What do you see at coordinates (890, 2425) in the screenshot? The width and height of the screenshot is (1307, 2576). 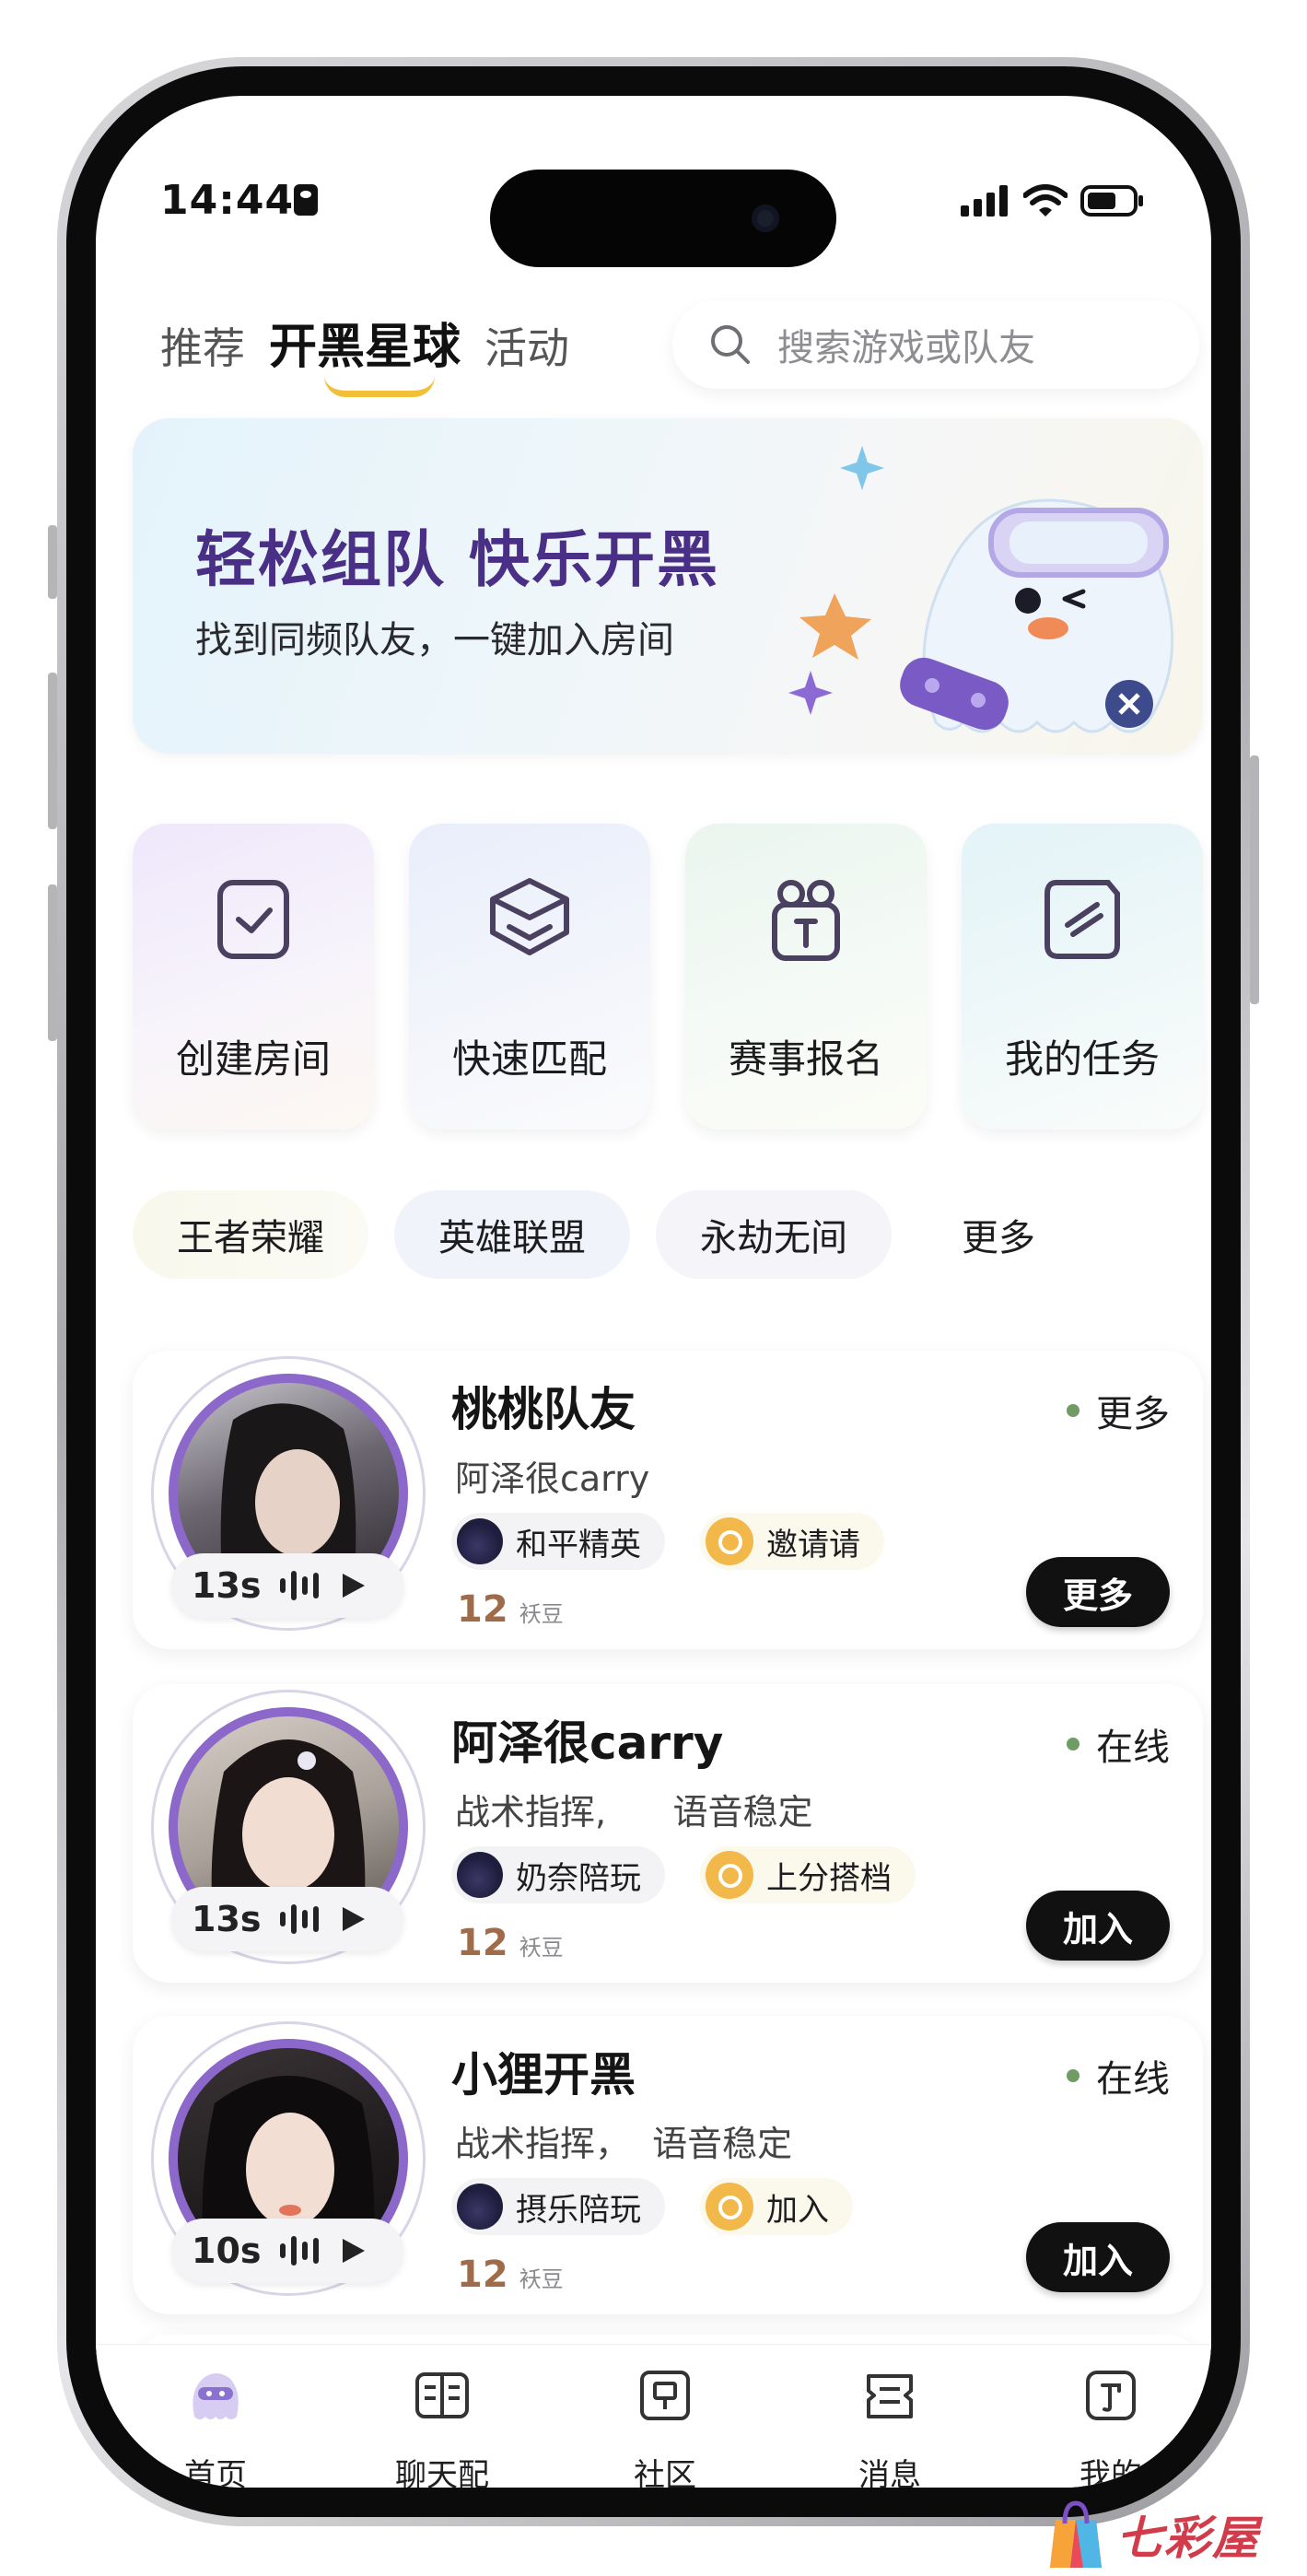 I see `tab-messages: 消息` at bounding box center [890, 2425].